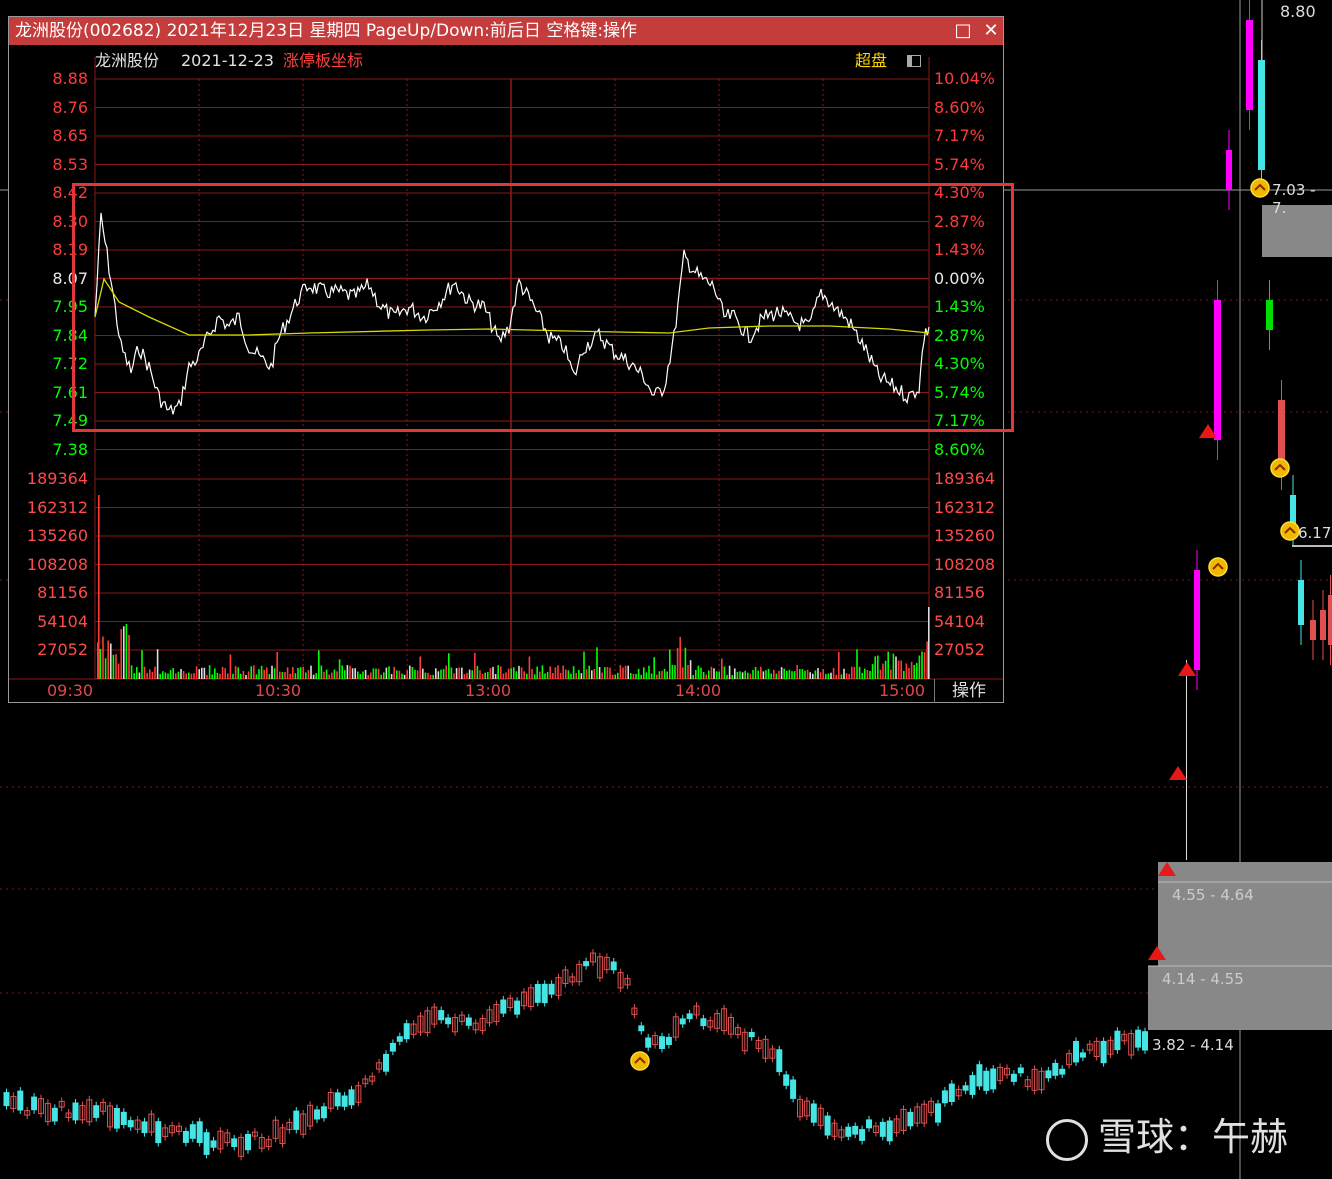 Image resolution: width=1332 pixels, height=1179 pixels. Describe the element at coordinates (1298, 11) in the screenshot. I see `kline-top-price: 8.80` at that location.